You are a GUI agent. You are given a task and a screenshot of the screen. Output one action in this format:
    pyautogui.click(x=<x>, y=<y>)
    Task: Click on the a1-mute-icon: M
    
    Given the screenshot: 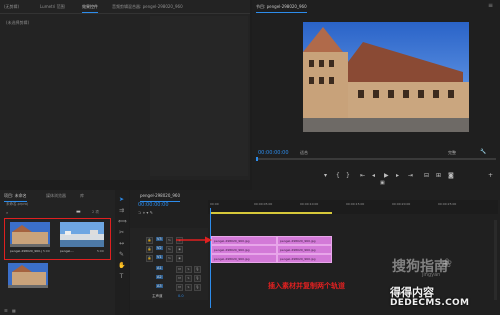 What is the action you would take?
    pyautogui.click(x=179, y=269)
    